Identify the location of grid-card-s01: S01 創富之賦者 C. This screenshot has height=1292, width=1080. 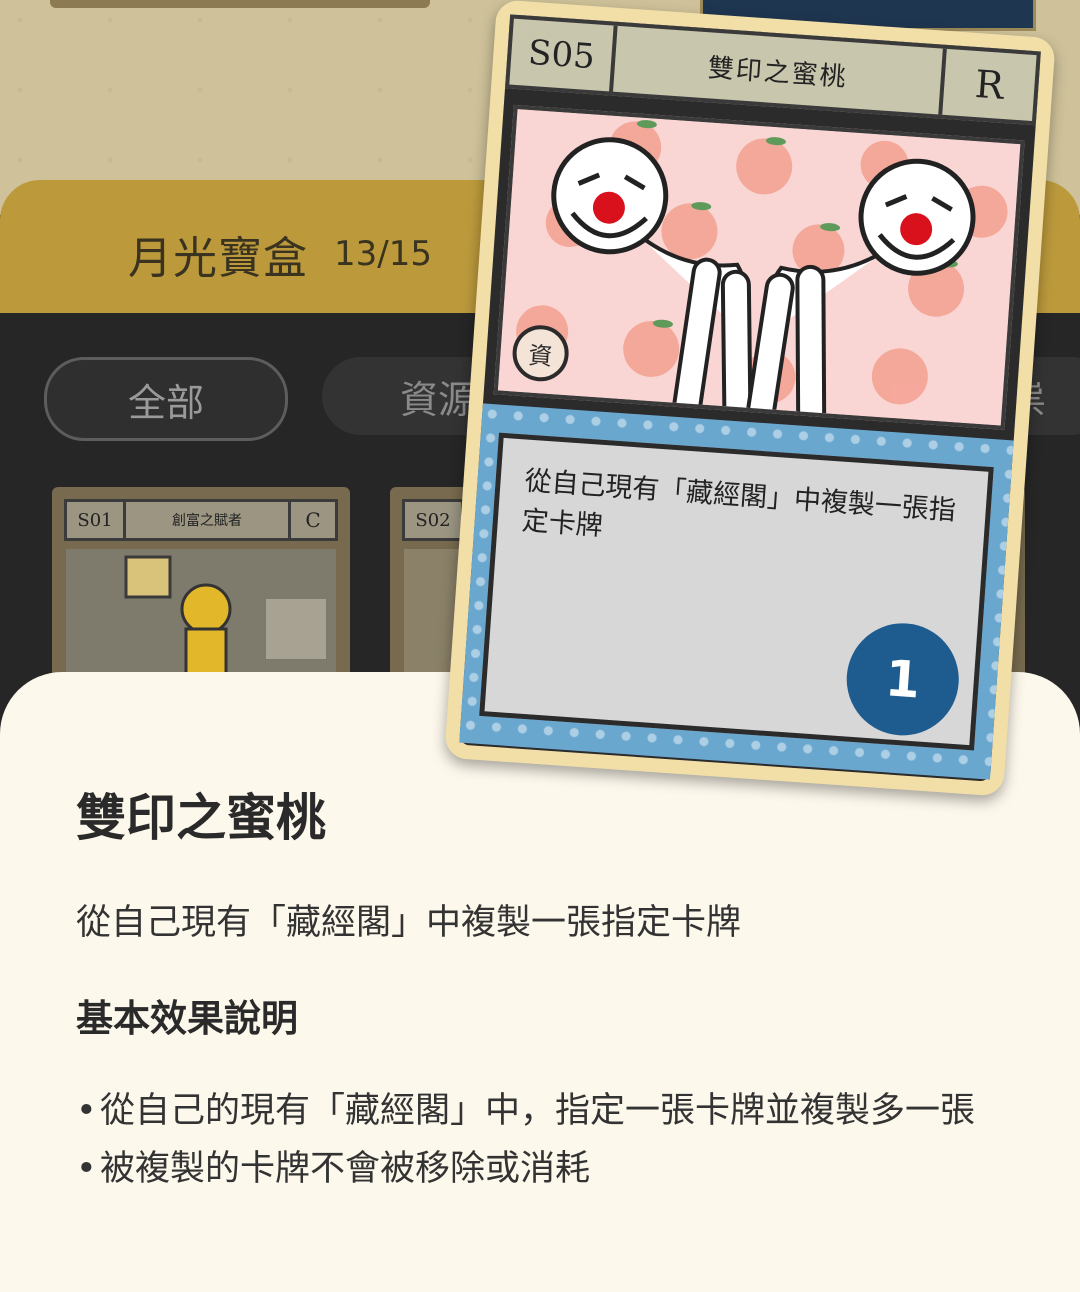
(201, 587).